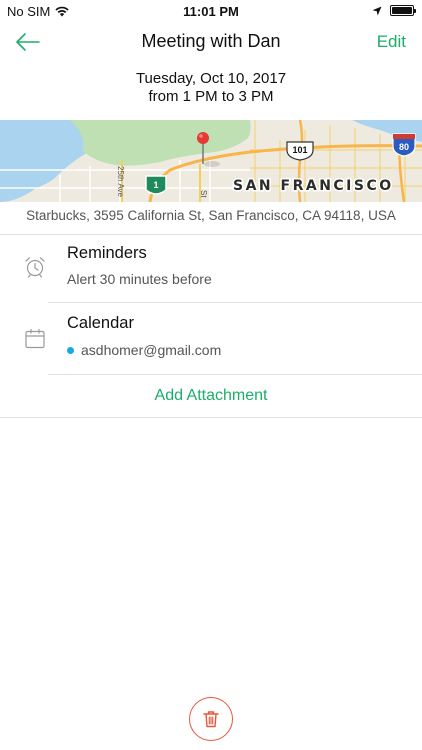  What do you see at coordinates (70, 350) in the screenshot?
I see `calendar-color-dot` at bounding box center [70, 350].